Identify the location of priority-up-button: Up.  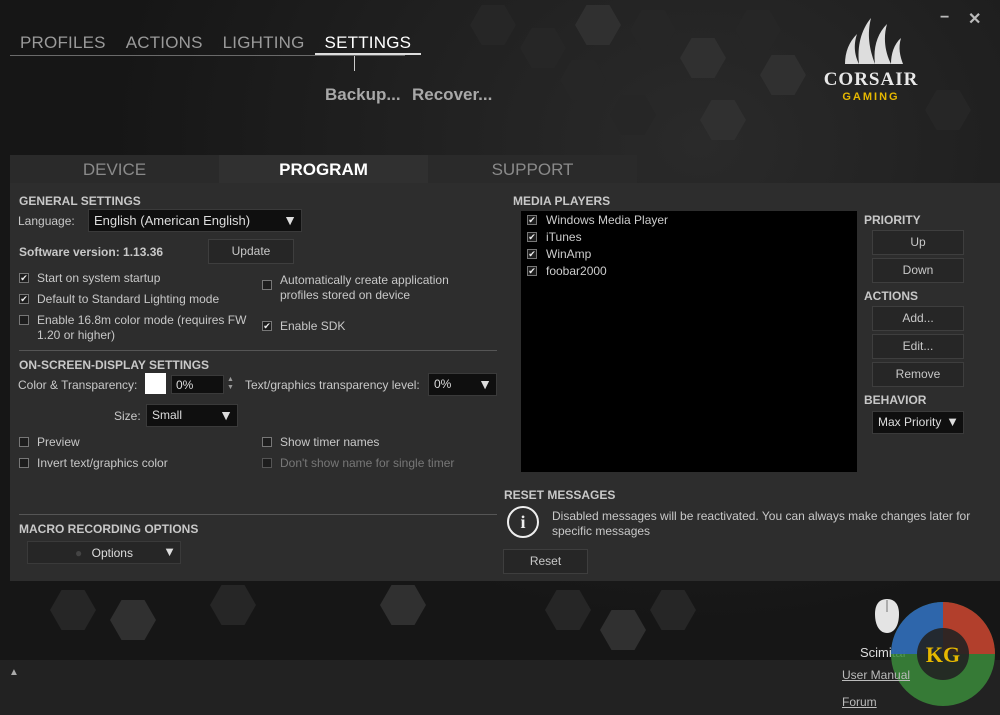
(918, 242).